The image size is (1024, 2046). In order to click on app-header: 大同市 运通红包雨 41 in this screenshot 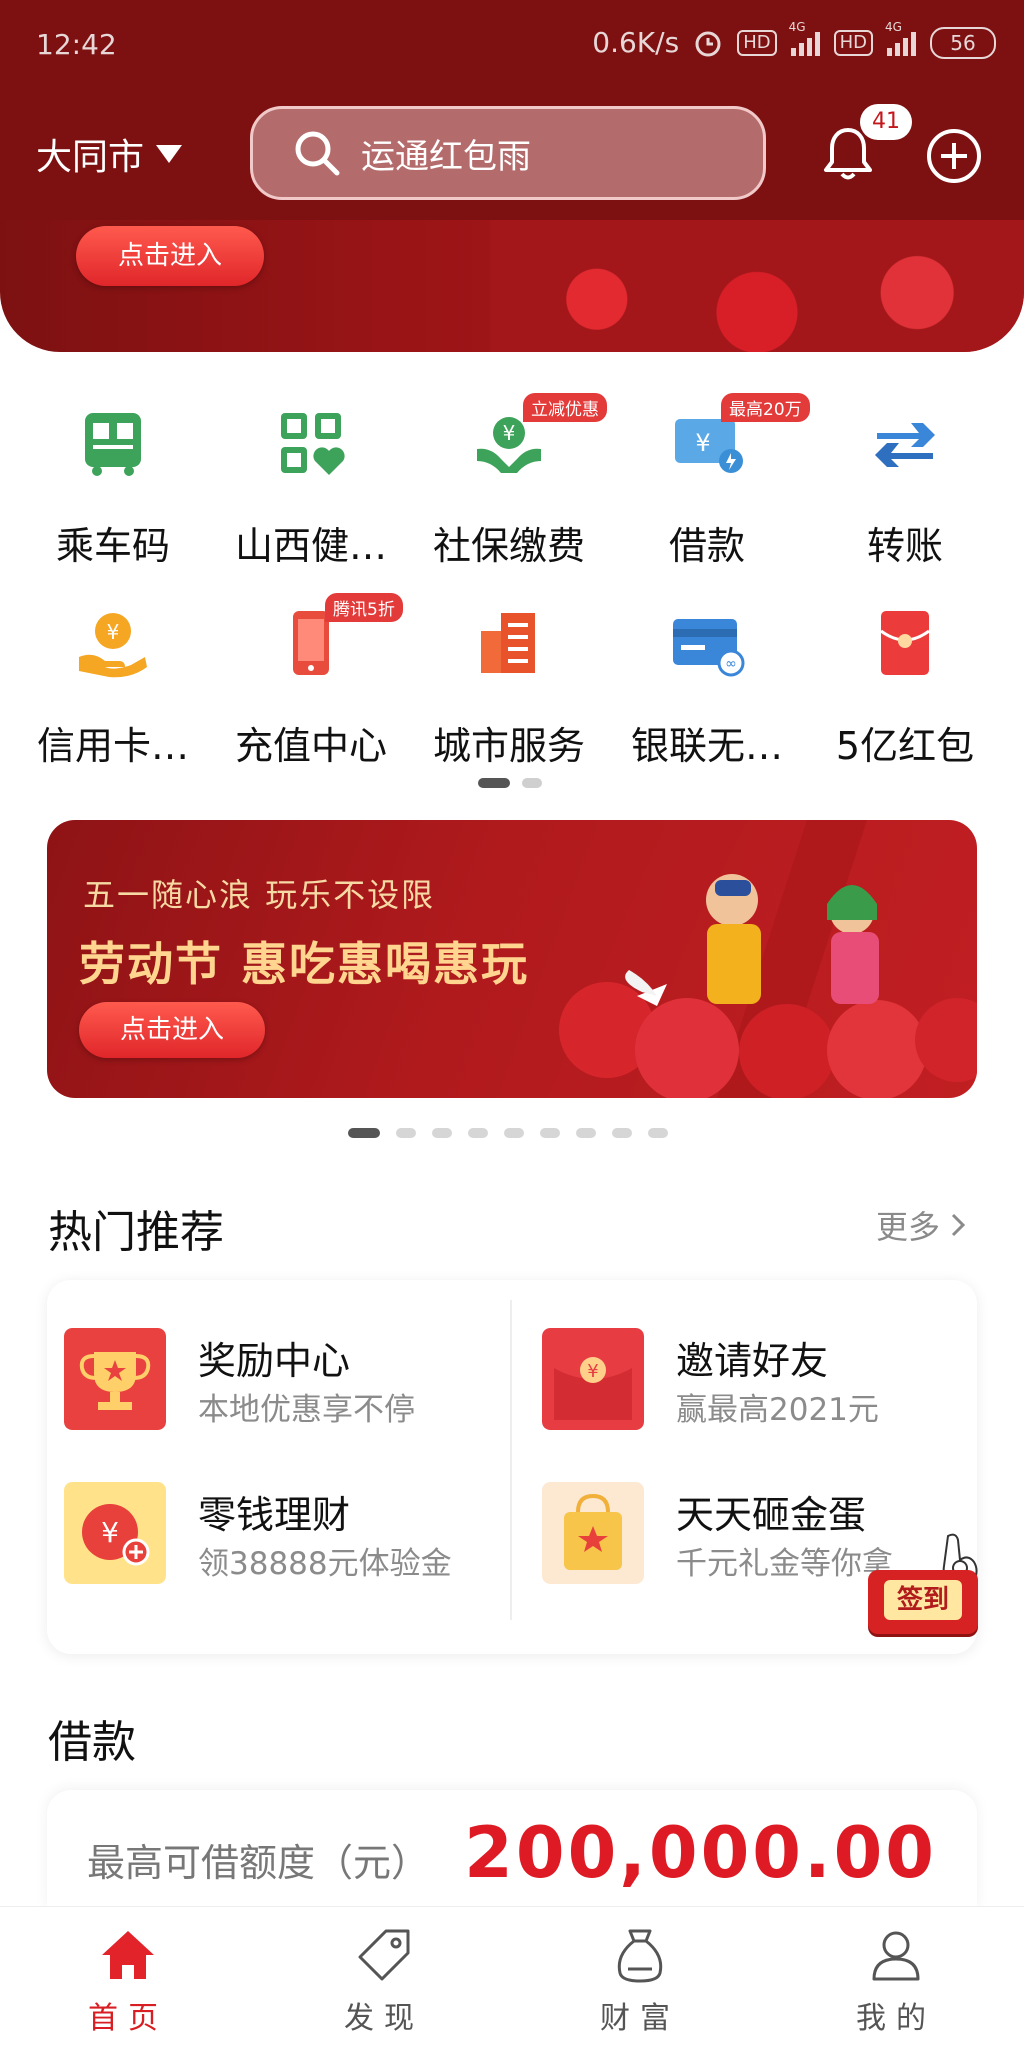, I will do `click(512, 150)`.